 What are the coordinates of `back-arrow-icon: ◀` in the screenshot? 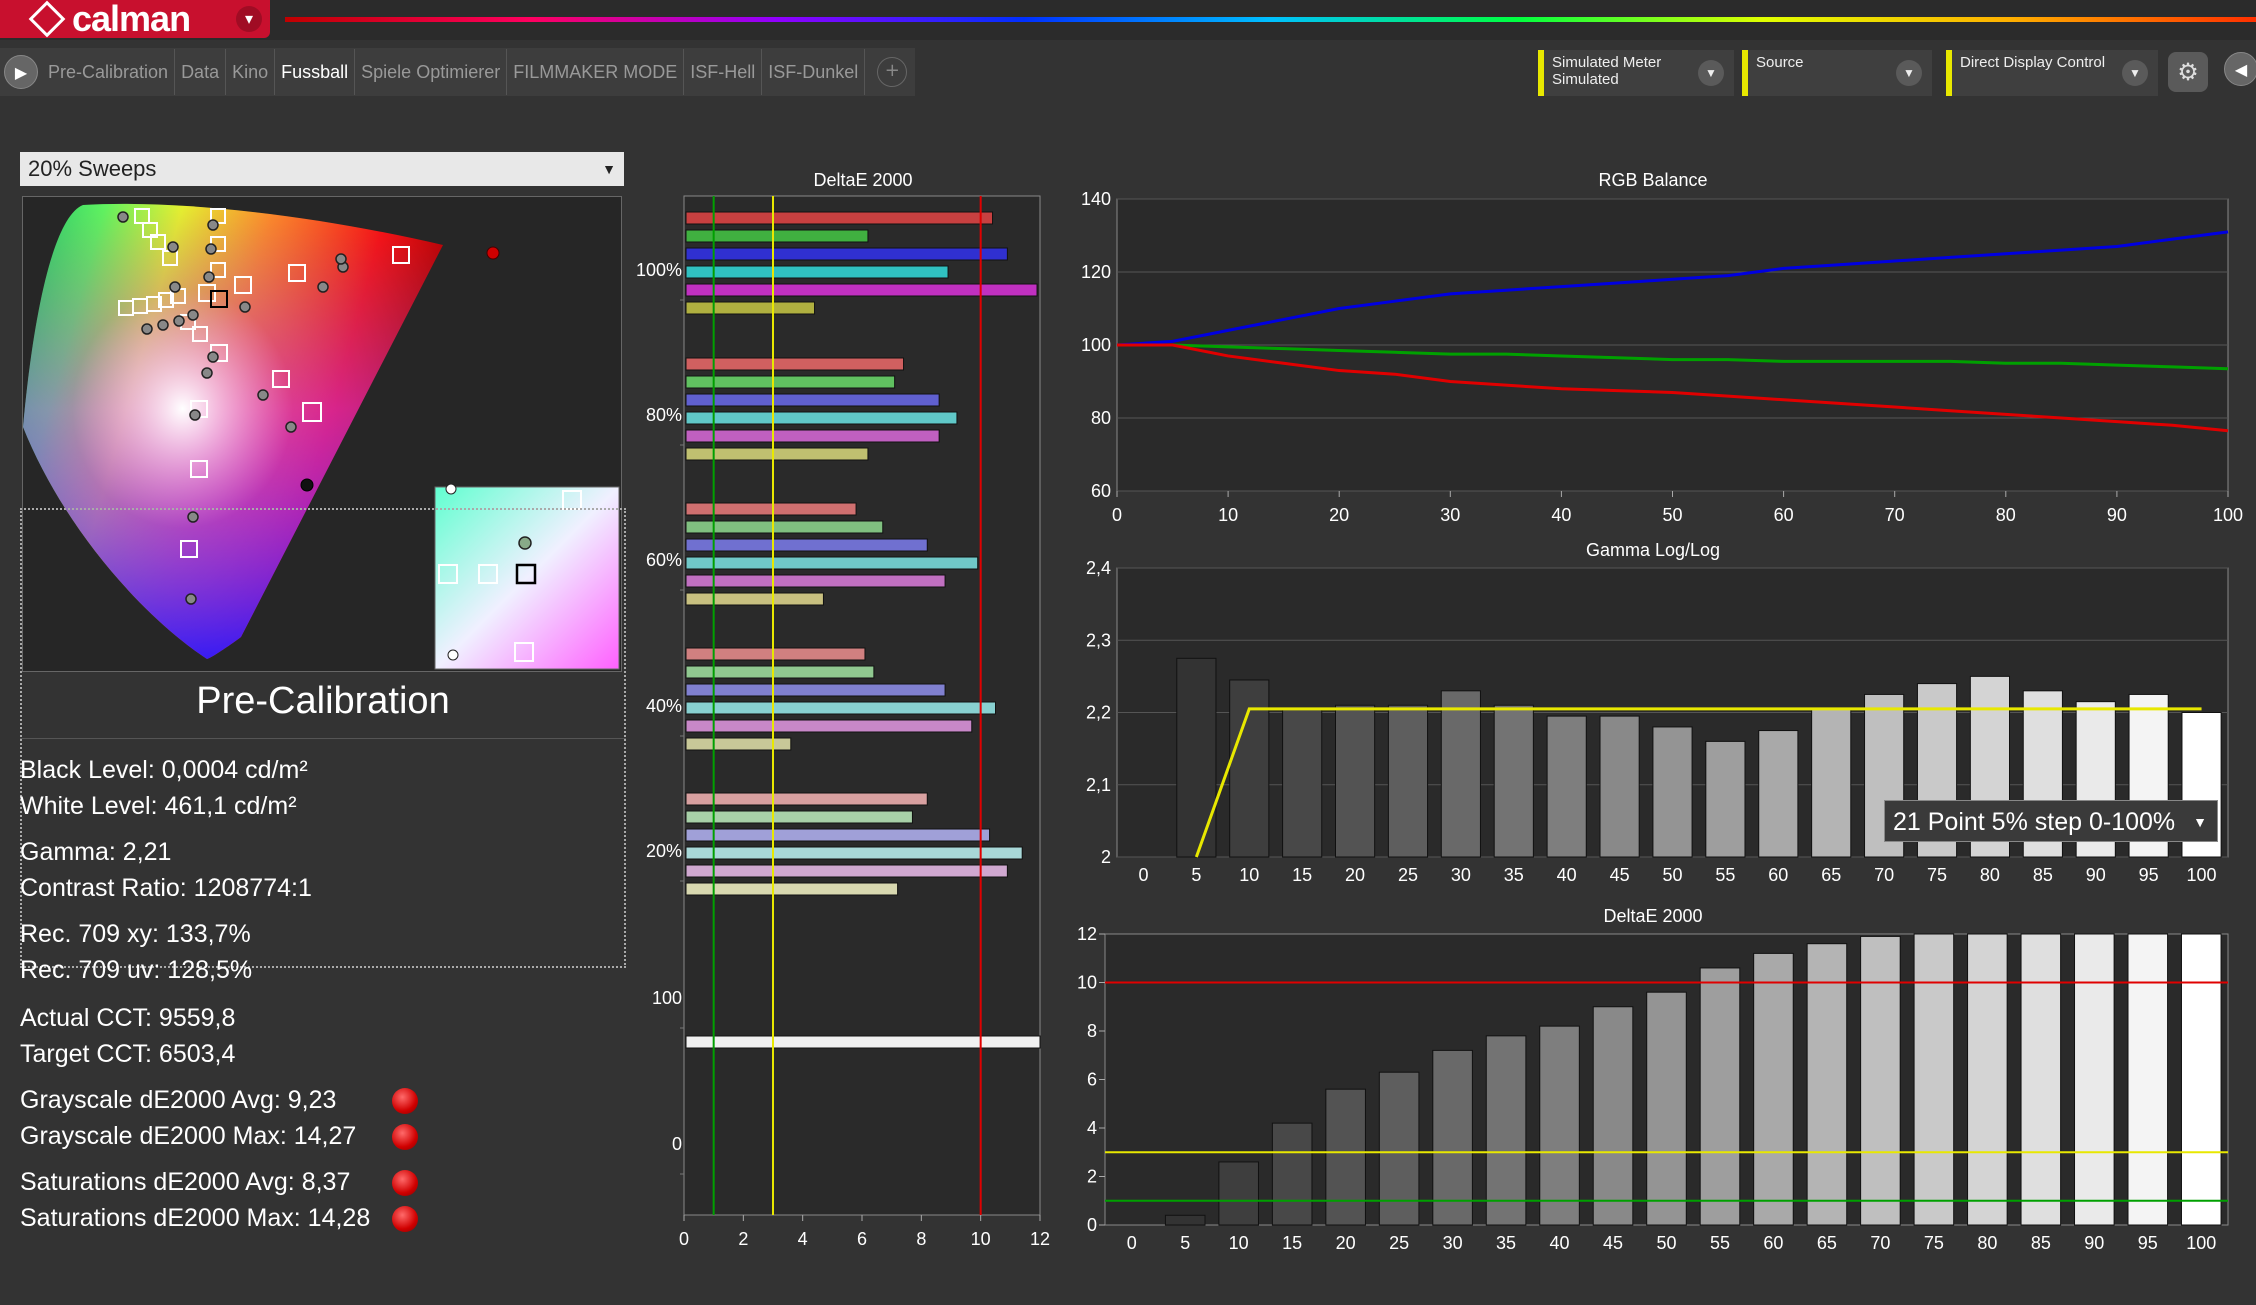 It's located at (2240, 69).